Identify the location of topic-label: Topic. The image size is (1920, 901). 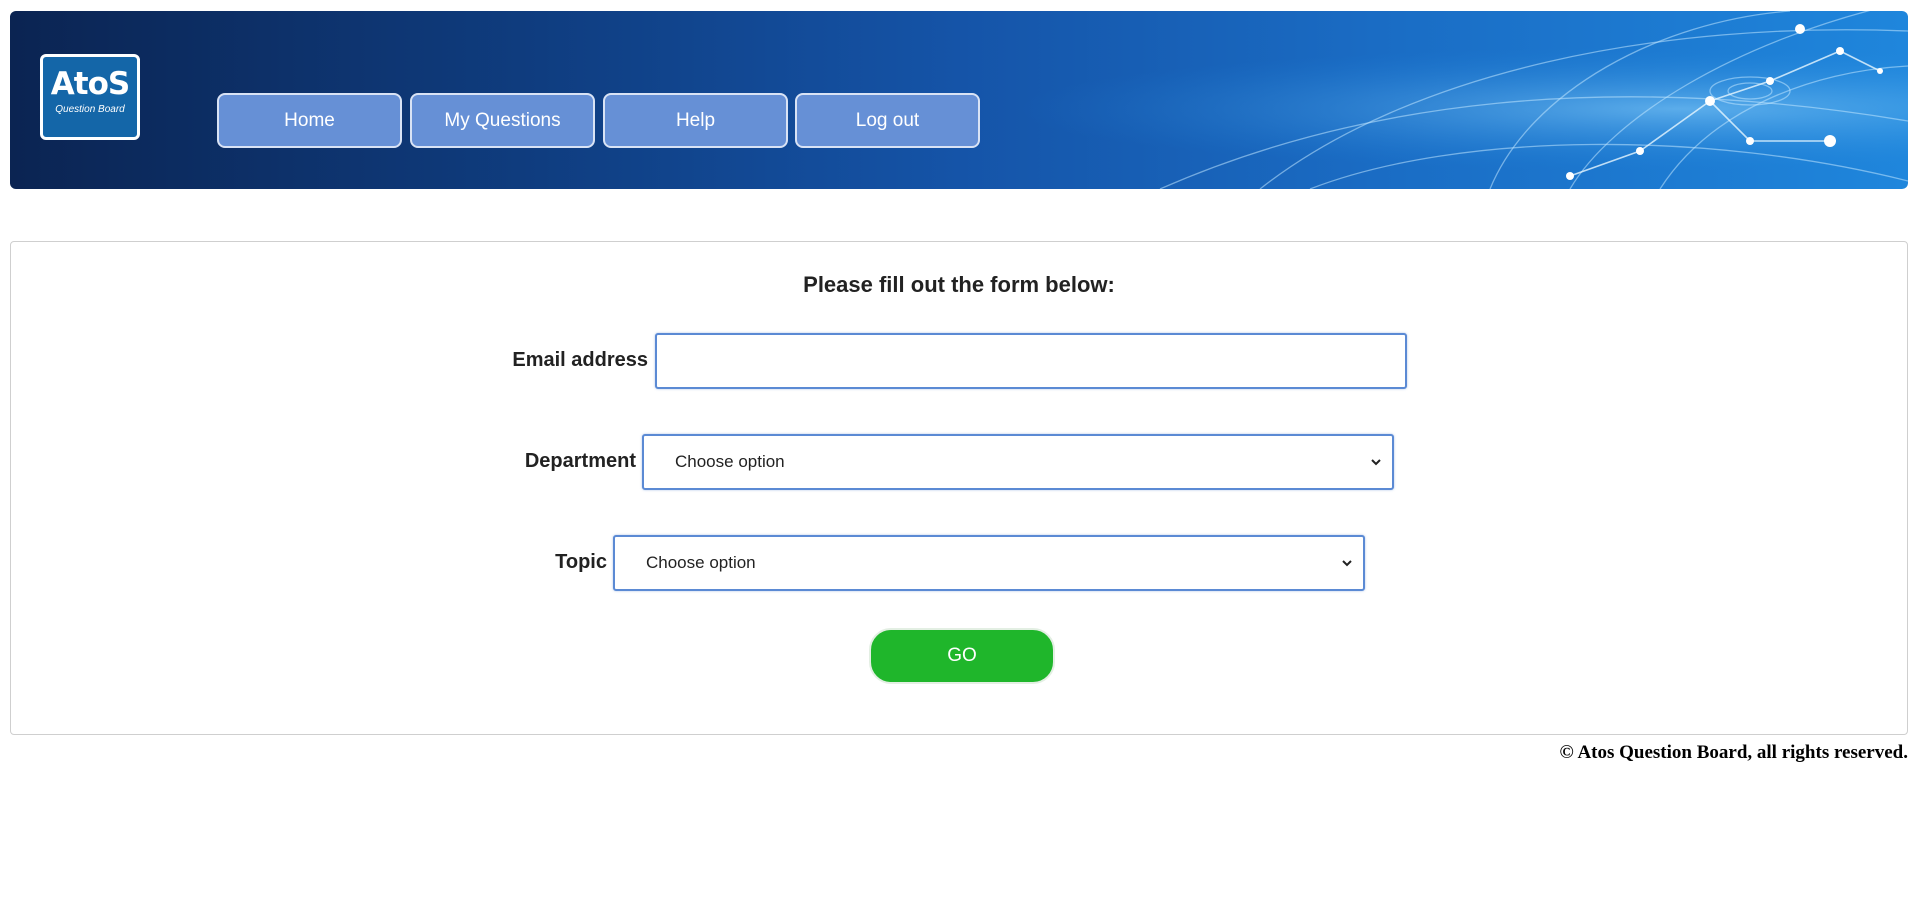
(581, 562).